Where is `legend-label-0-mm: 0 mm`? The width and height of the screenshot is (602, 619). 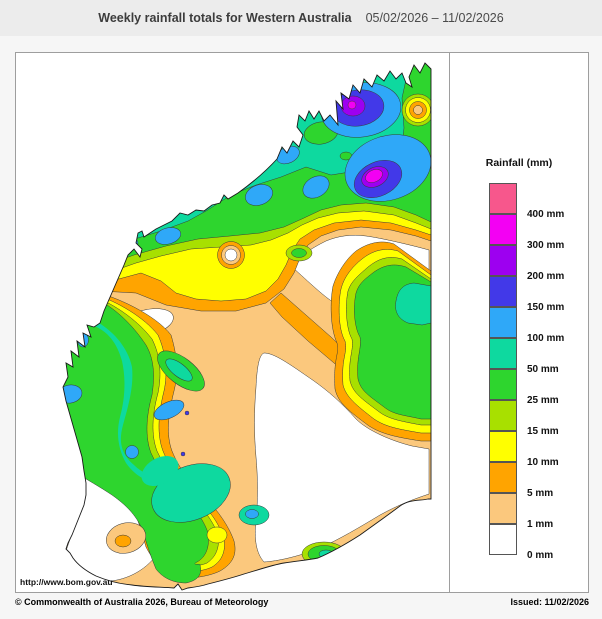 legend-label-0-mm: 0 mm is located at coordinates (540, 555).